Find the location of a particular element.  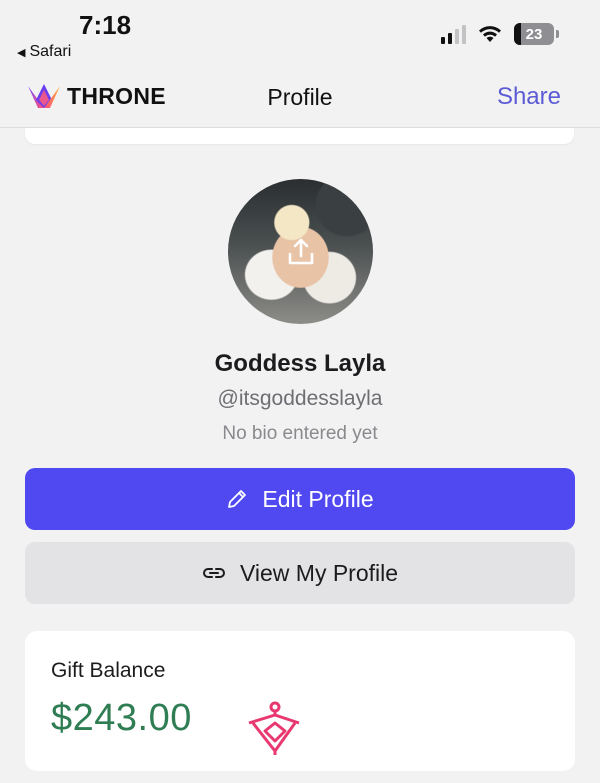

battery-icon: 23 is located at coordinates (536, 34).